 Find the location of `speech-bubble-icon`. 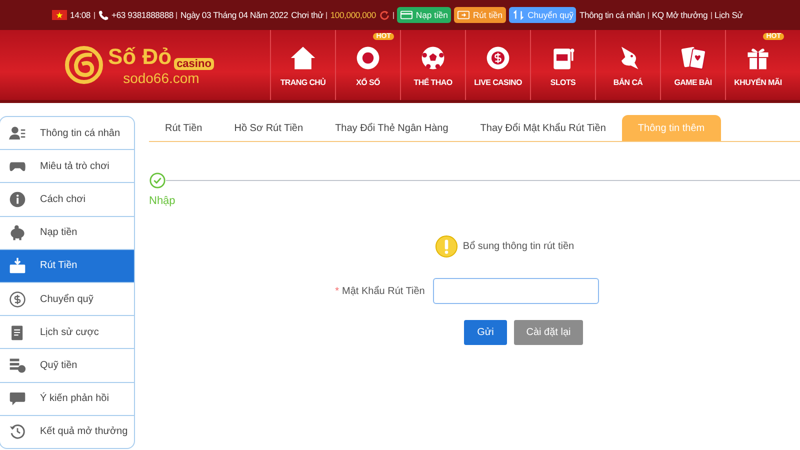

speech-bubble-icon is located at coordinates (17, 399).